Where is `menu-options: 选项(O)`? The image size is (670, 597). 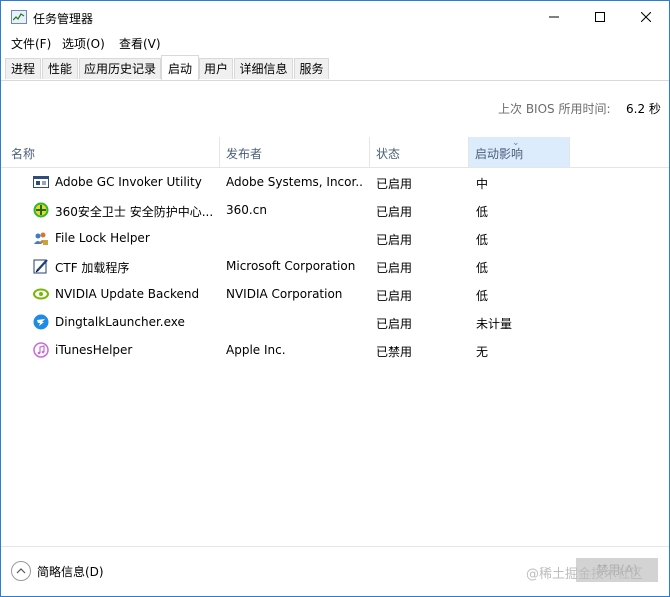
menu-options: 选项(O) is located at coordinates (83, 43).